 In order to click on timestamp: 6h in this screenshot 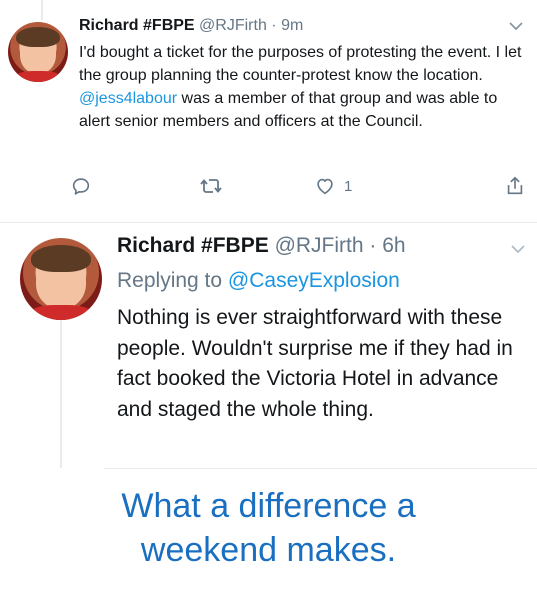, I will do `click(393, 245)`.